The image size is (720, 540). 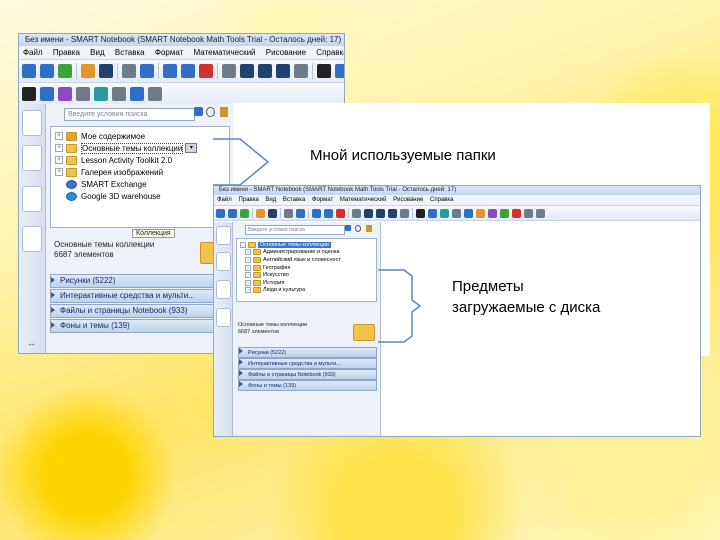 What do you see at coordinates (142, 196) in the screenshot?
I see `tree-item-google-3d: +Google 3D warehouse` at bounding box center [142, 196].